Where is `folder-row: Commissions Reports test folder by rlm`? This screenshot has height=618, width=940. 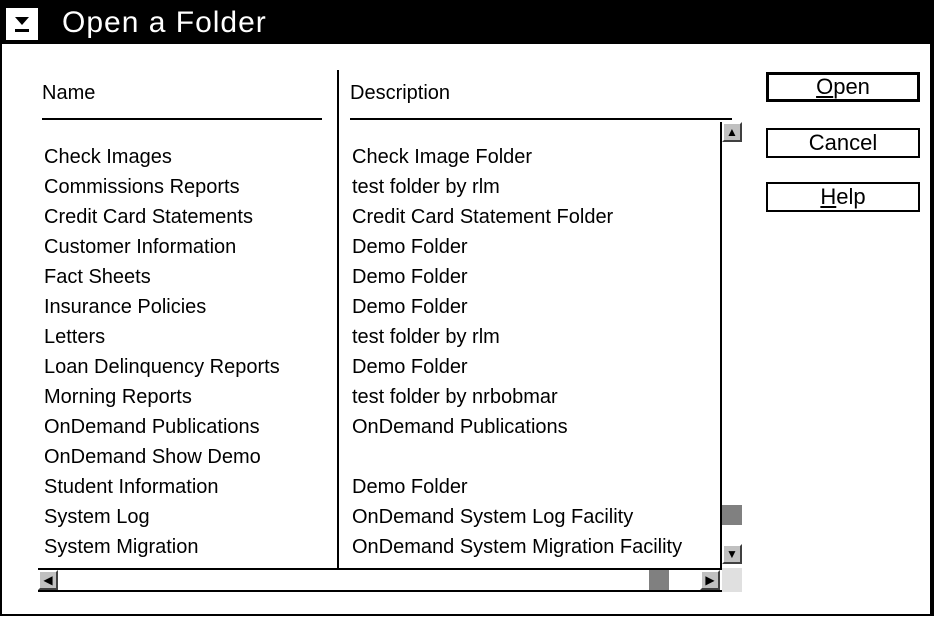
folder-row: Commissions Reports test folder by rlm is located at coordinates (379, 187).